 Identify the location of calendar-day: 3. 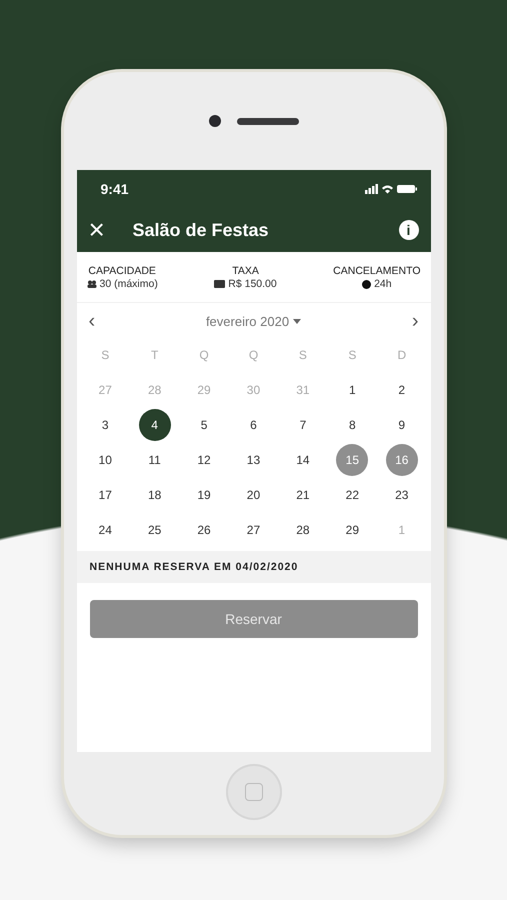
(105, 425).